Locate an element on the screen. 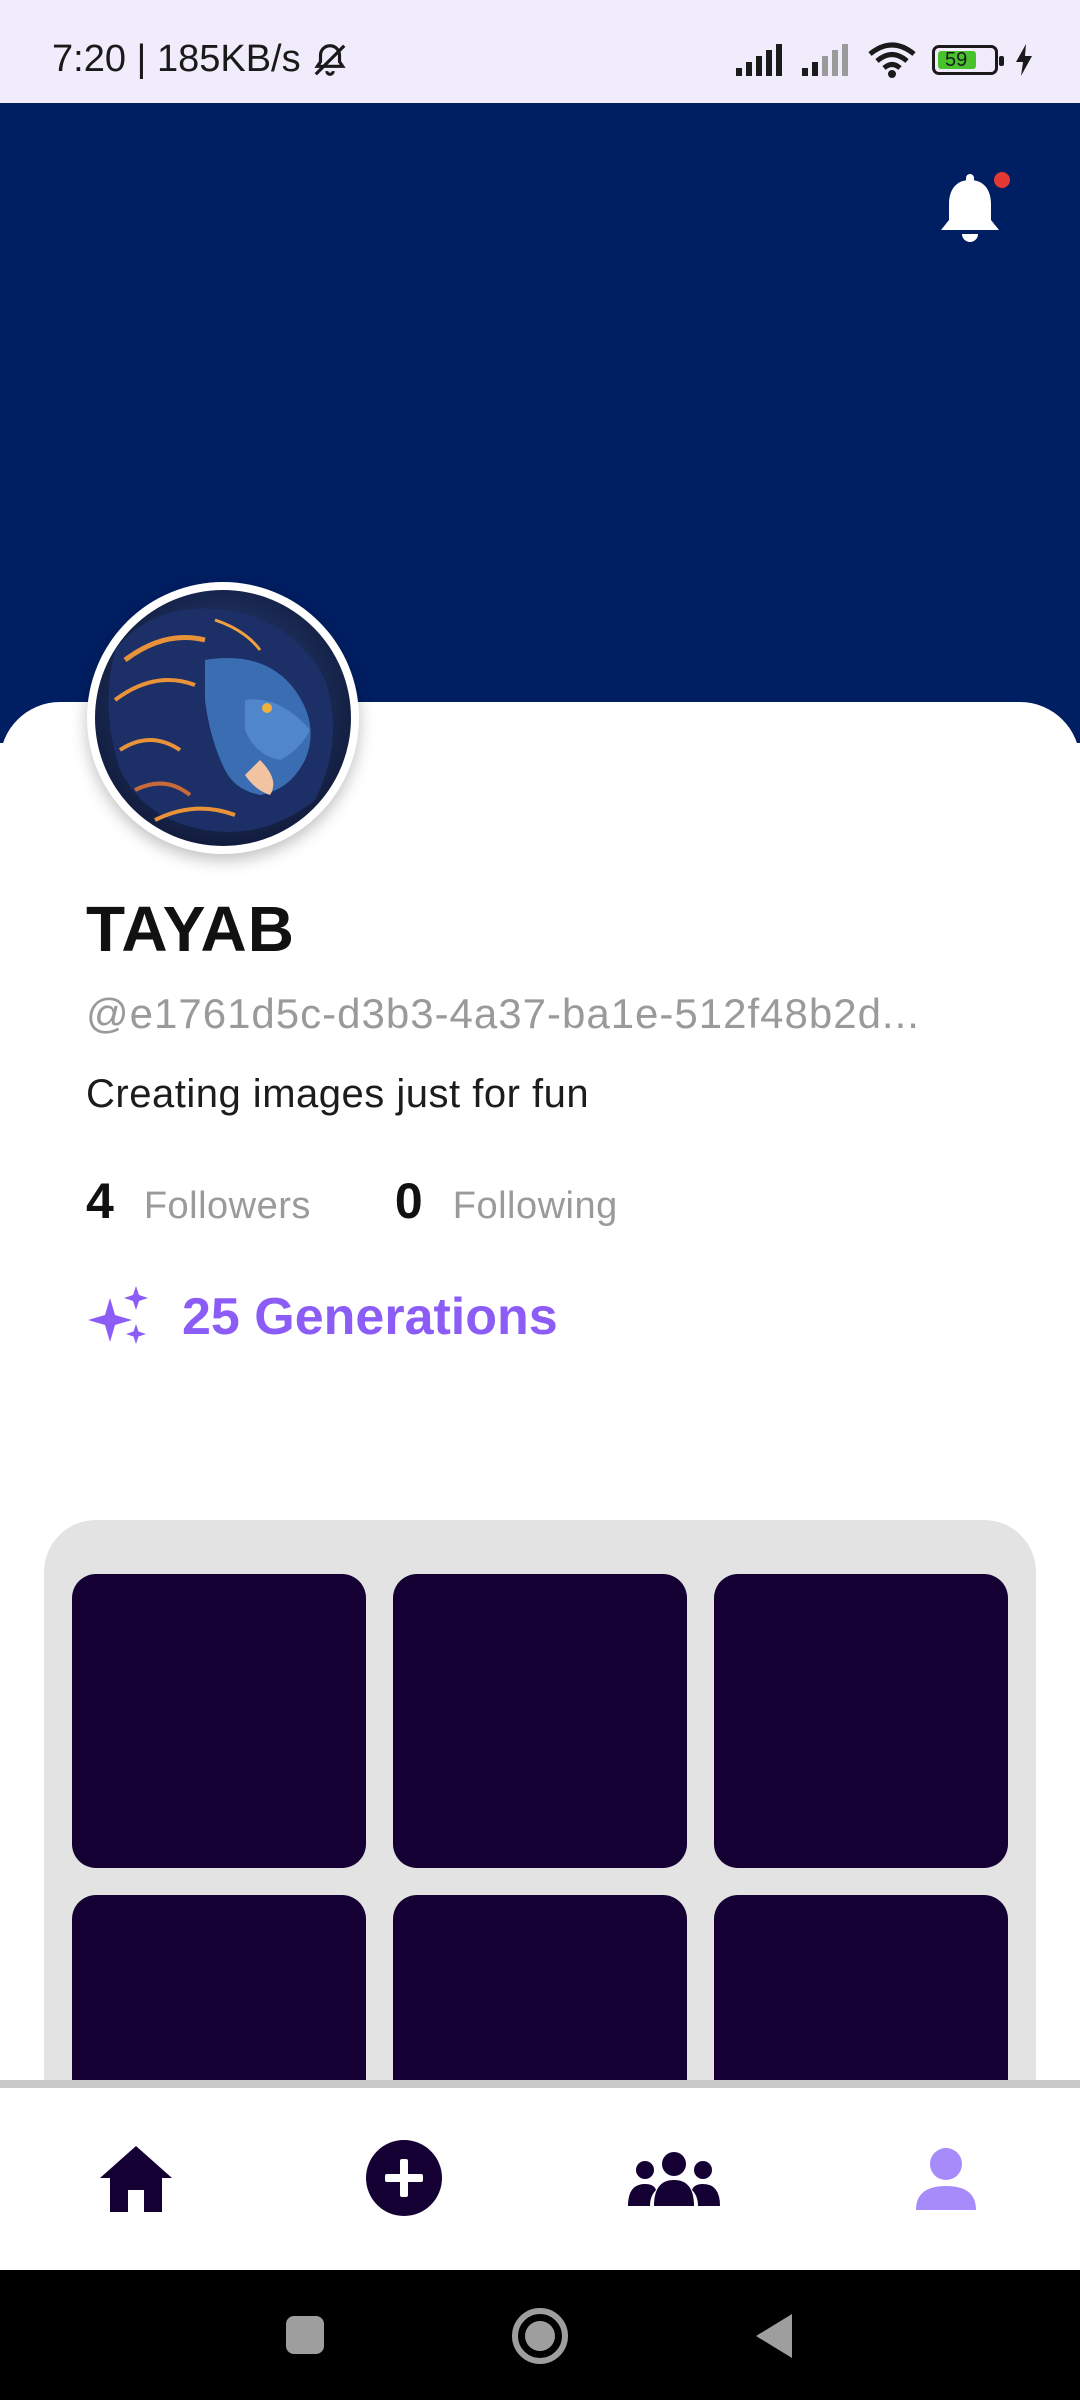 The width and height of the screenshot is (1080, 2400). nav-community is located at coordinates (674, 2178).